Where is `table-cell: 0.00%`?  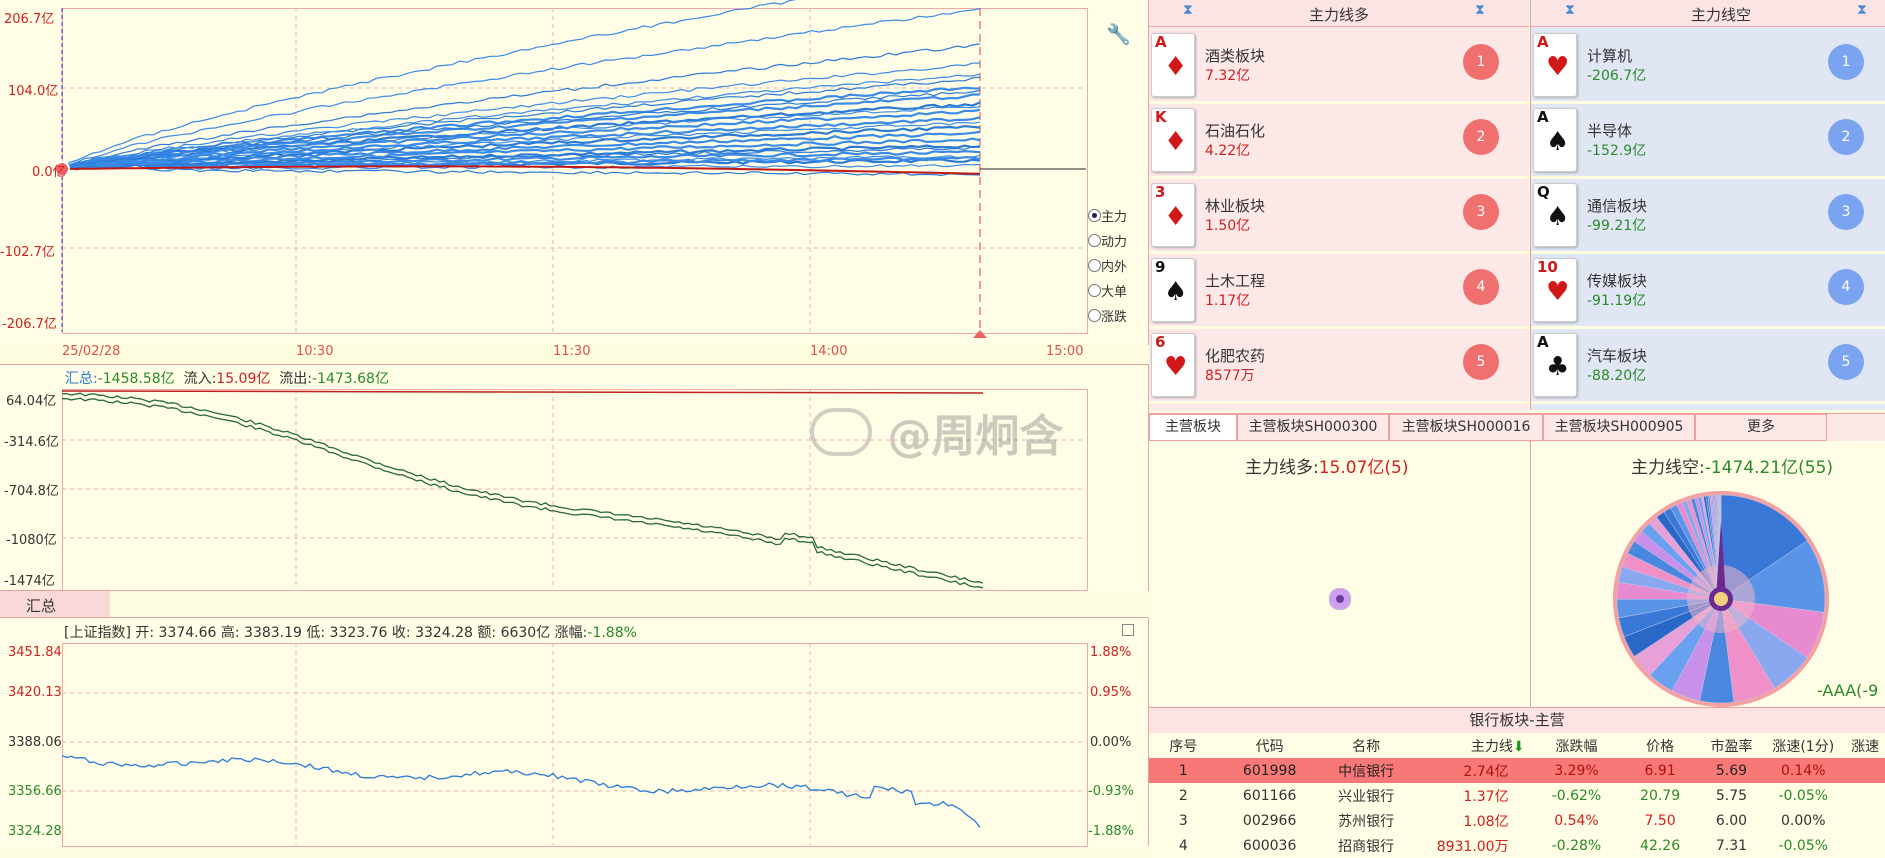 table-cell: 0.00% is located at coordinates (1803, 820).